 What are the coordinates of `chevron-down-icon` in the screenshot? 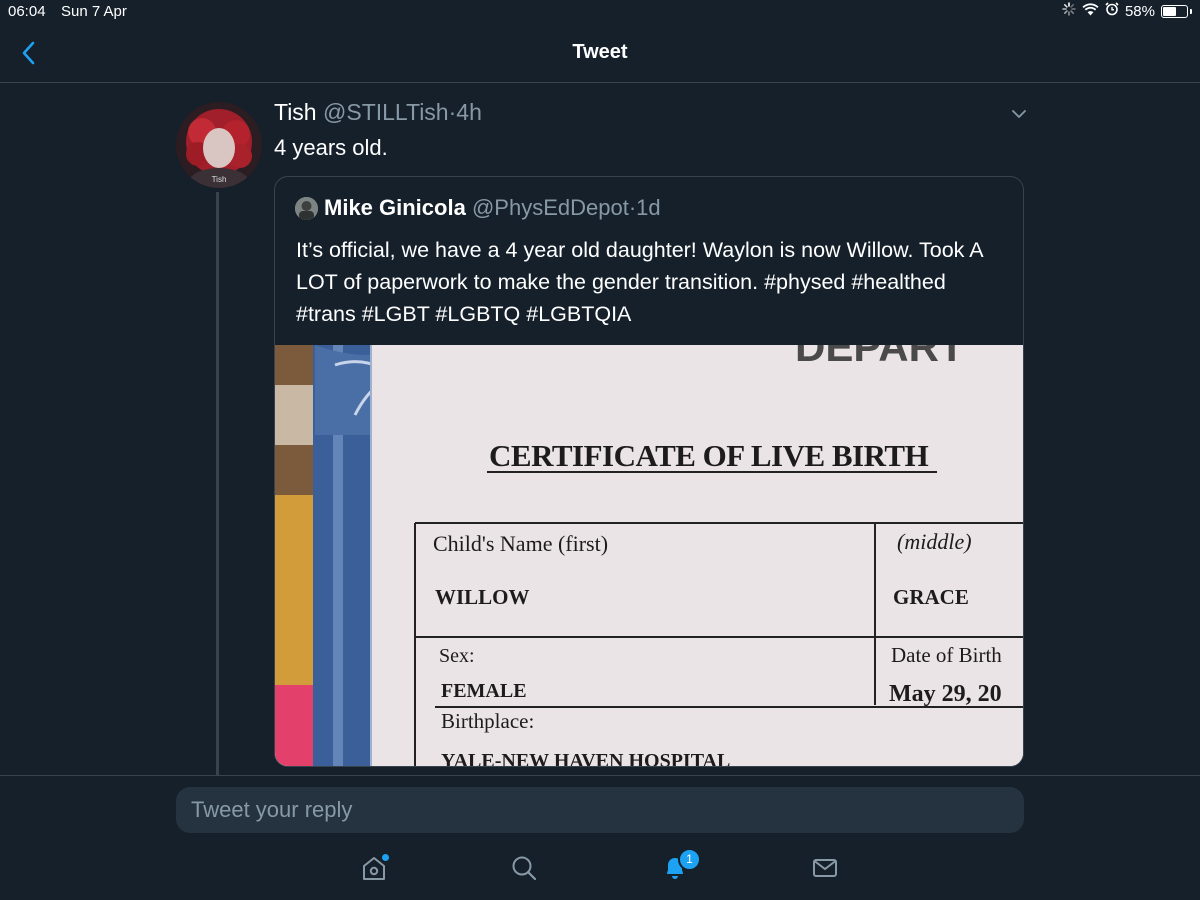 It's located at (1019, 114).